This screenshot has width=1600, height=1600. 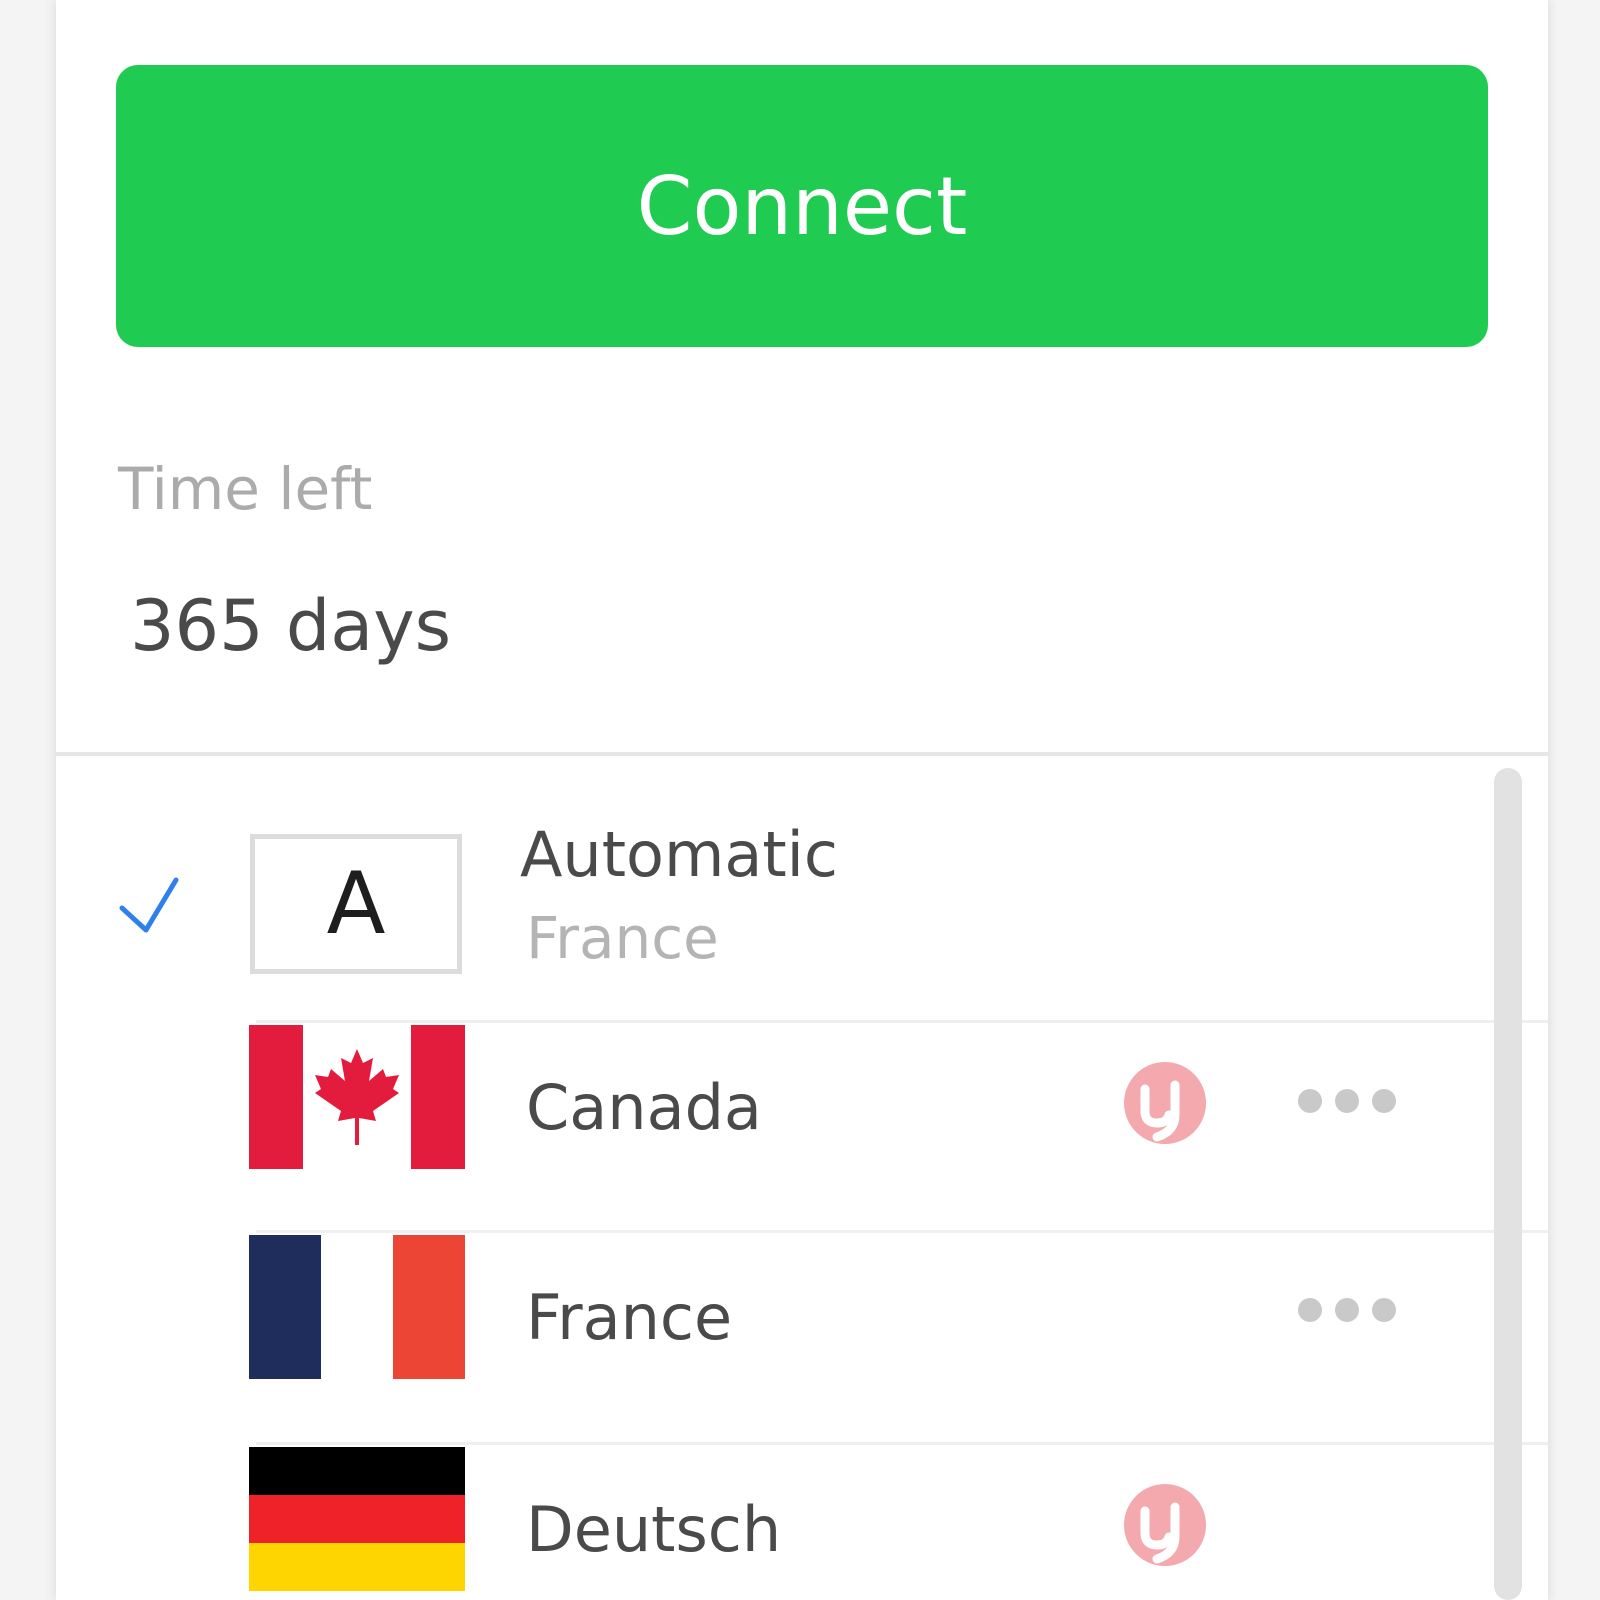 I want to click on check-icon, so click(x=149, y=905).